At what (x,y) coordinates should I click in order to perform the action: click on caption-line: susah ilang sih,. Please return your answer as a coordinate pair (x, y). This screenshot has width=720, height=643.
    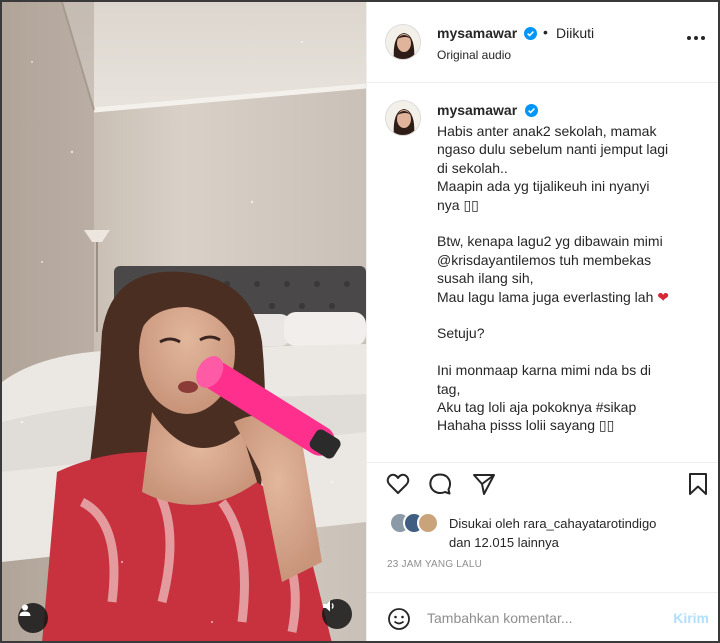
    Looking at the image, I should click on (485, 278).